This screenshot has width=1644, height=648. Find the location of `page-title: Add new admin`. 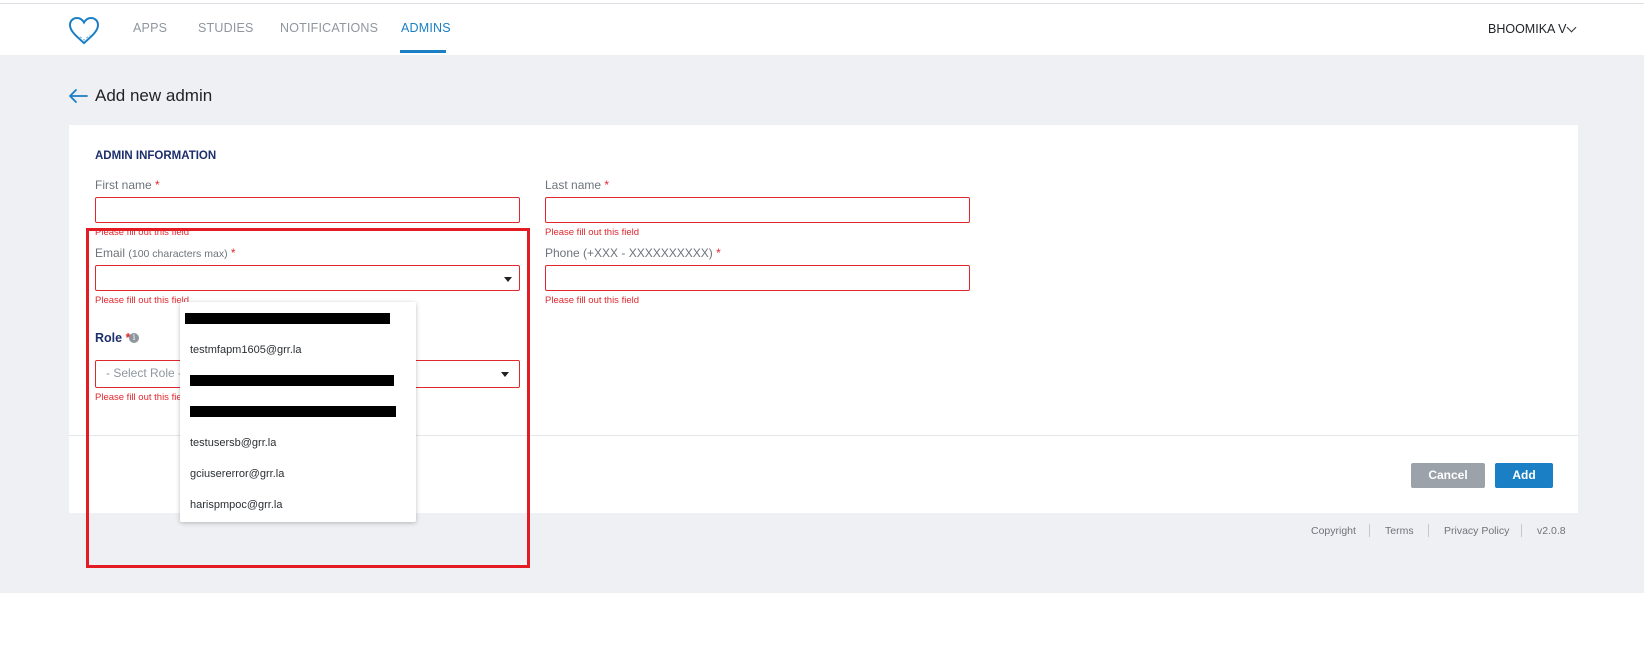

page-title: Add new admin is located at coordinates (154, 95).